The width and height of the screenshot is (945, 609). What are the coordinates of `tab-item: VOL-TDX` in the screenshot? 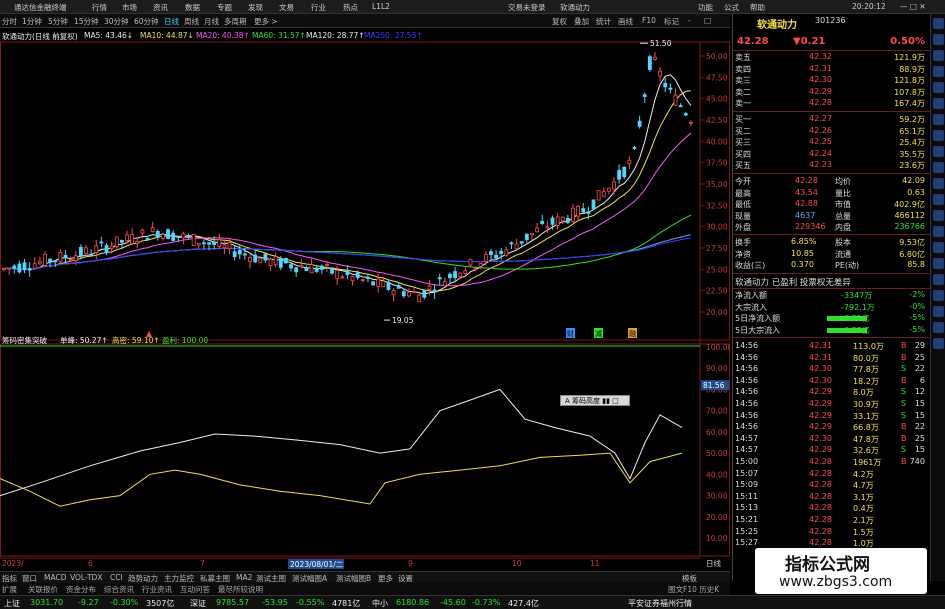 It's located at (86, 577).